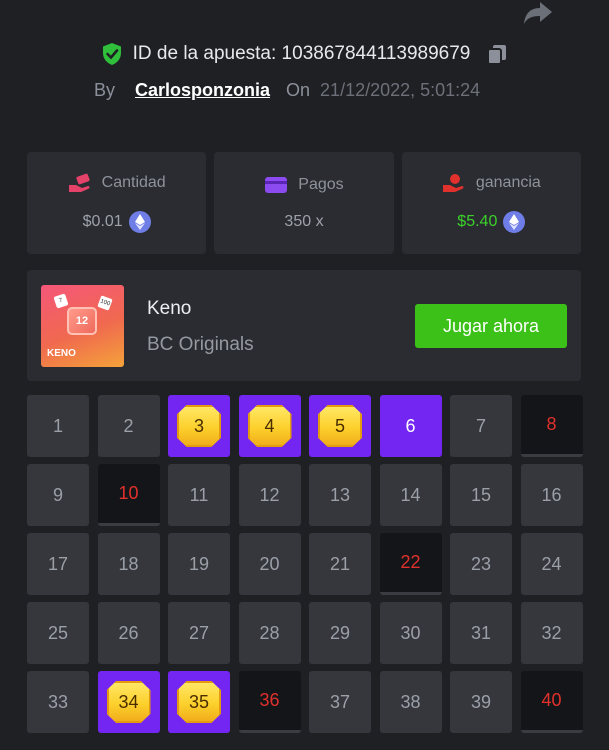 The height and width of the screenshot is (750, 609). What do you see at coordinates (491, 326) in the screenshot?
I see `play-now-button: Jugar ahora` at bounding box center [491, 326].